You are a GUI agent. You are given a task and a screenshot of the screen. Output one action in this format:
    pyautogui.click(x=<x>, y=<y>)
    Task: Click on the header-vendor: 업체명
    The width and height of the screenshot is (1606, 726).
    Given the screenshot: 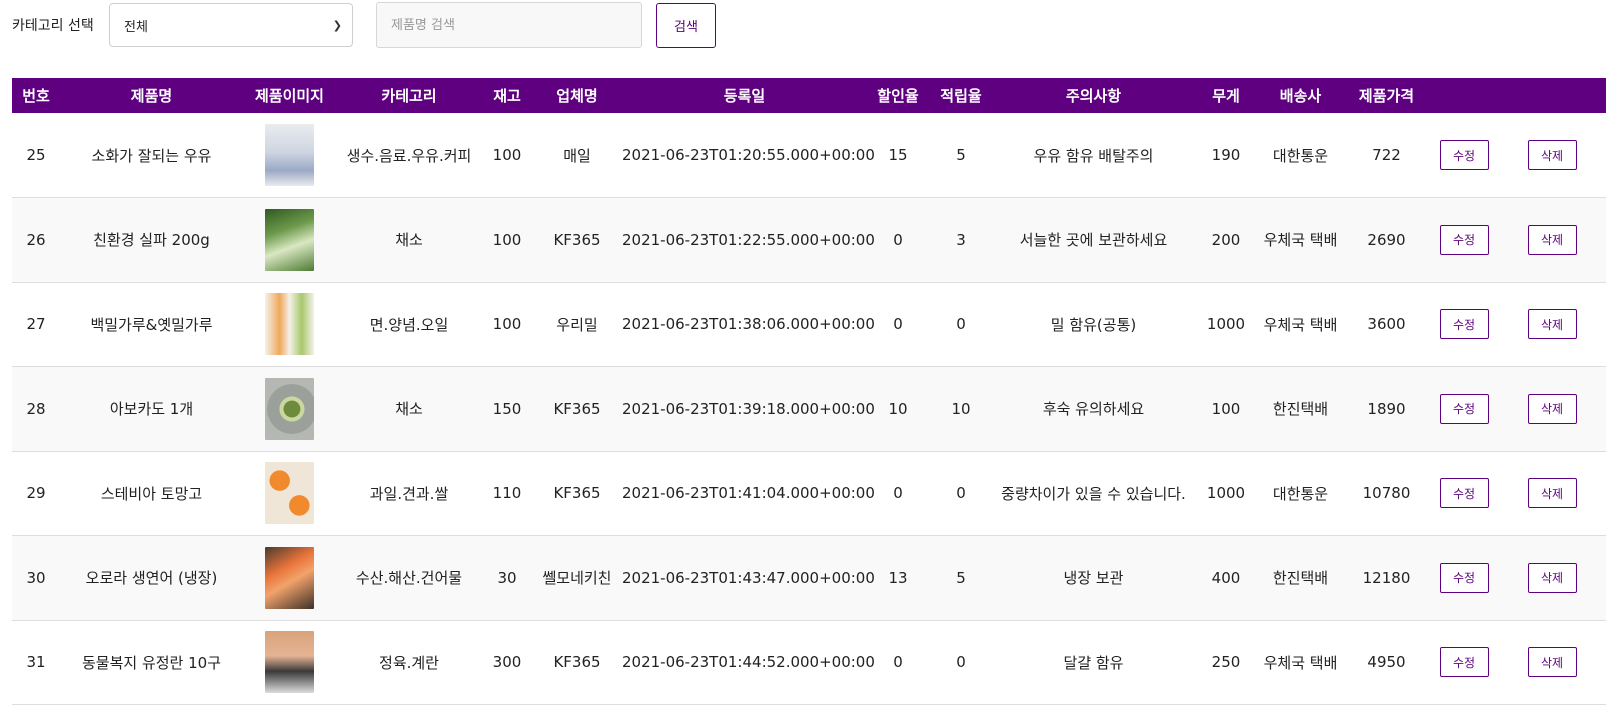 What is the action you would take?
    pyautogui.click(x=577, y=96)
    